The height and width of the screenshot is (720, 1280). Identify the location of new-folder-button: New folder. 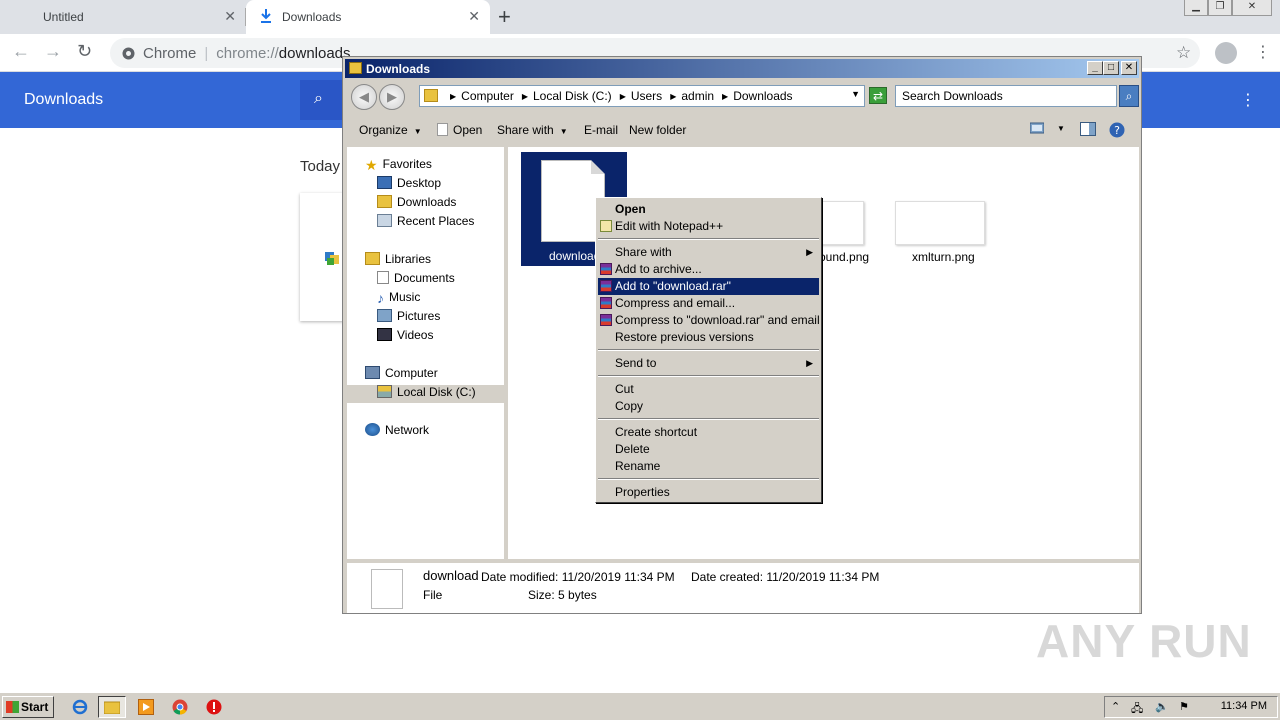
(657, 130).